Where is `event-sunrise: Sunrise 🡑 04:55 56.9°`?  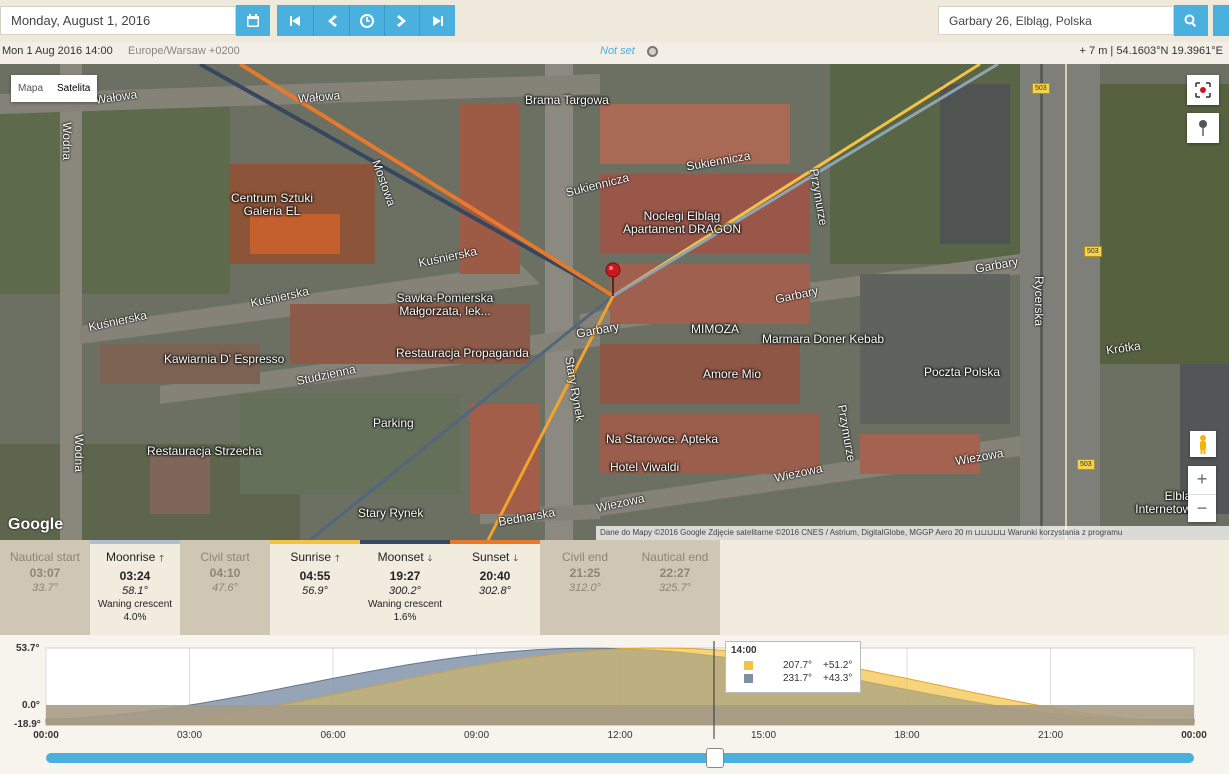
event-sunrise: Sunrise 🡑 04:55 56.9° is located at coordinates (315, 587).